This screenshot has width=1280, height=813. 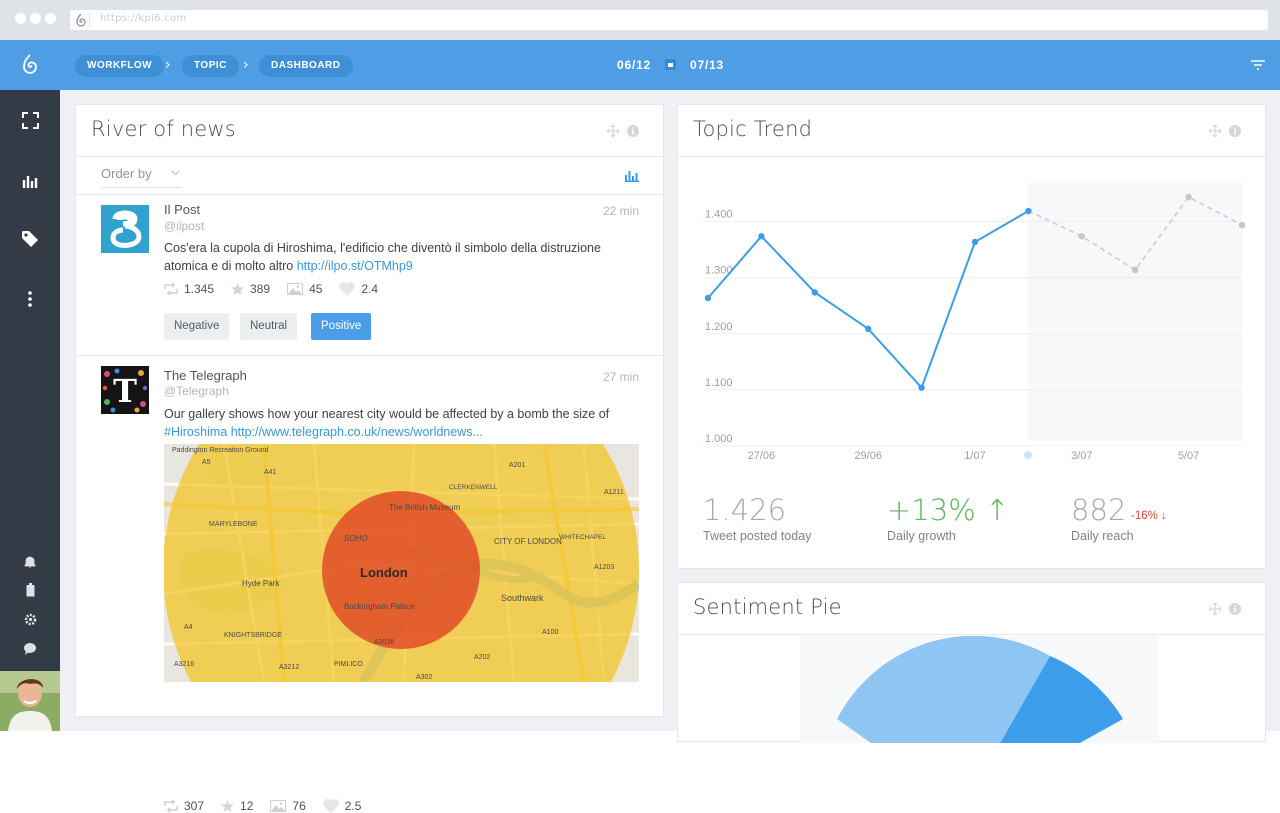 I want to click on map-label: MARYLEBONE, so click(x=233, y=524).